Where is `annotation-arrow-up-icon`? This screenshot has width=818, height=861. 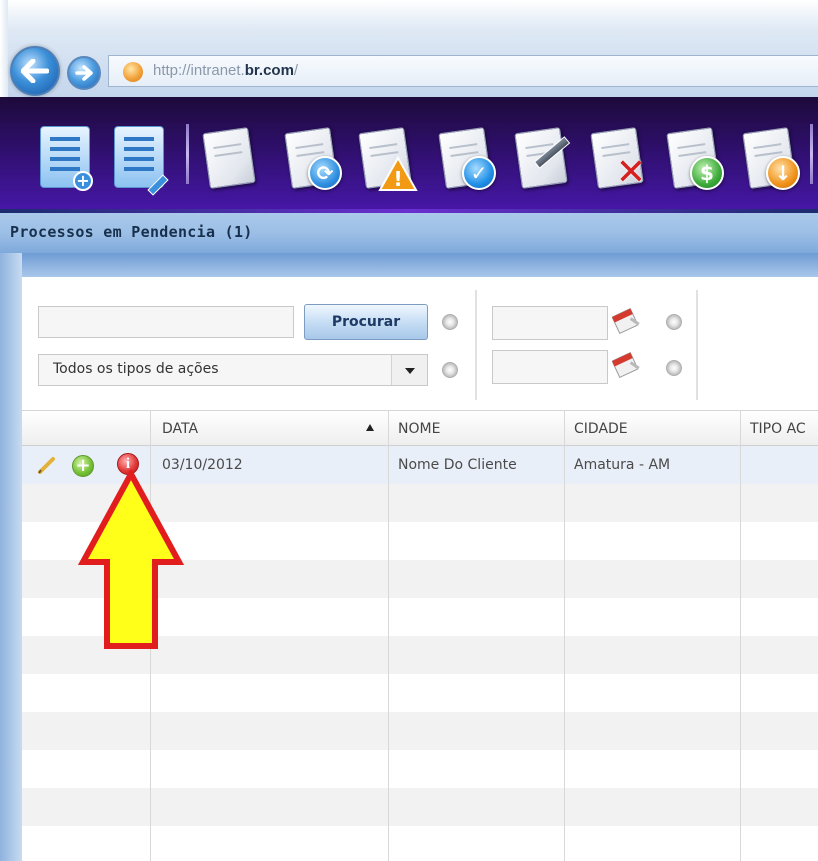 annotation-arrow-up-icon is located at coordinates (131, 559).